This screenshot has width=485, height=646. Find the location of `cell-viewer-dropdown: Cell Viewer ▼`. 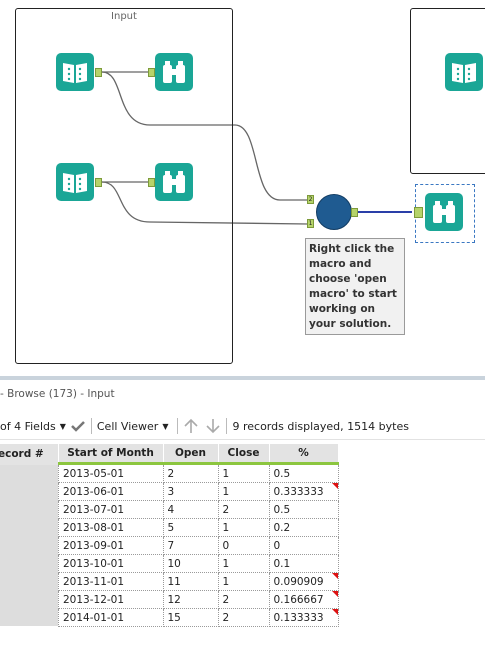

cell-viewer-dropdown: Cell Viewer ▼ is located at coordinates (135, 426).